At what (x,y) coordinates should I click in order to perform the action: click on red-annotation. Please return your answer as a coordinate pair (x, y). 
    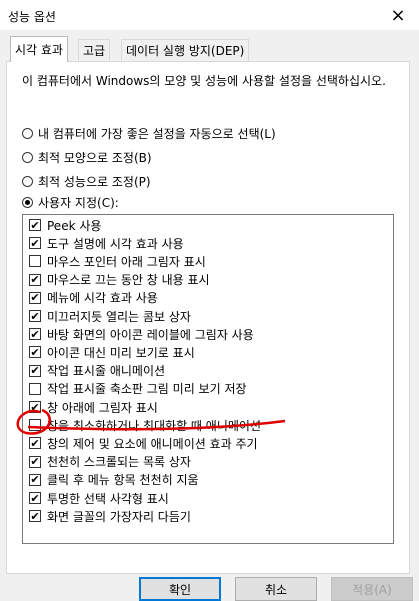
    Looking at the image, I should click on (151, 421).